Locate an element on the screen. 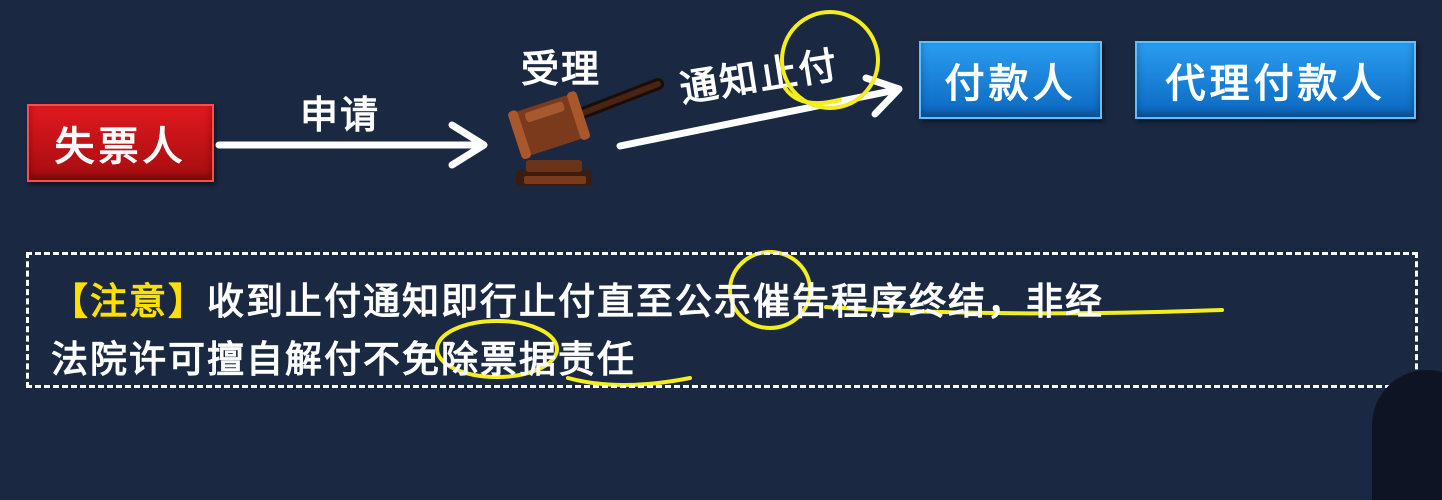  note-text-1: 收到止付通知即行止付直至公示催告程序终结，非经 is located at coordinates (655, 301).